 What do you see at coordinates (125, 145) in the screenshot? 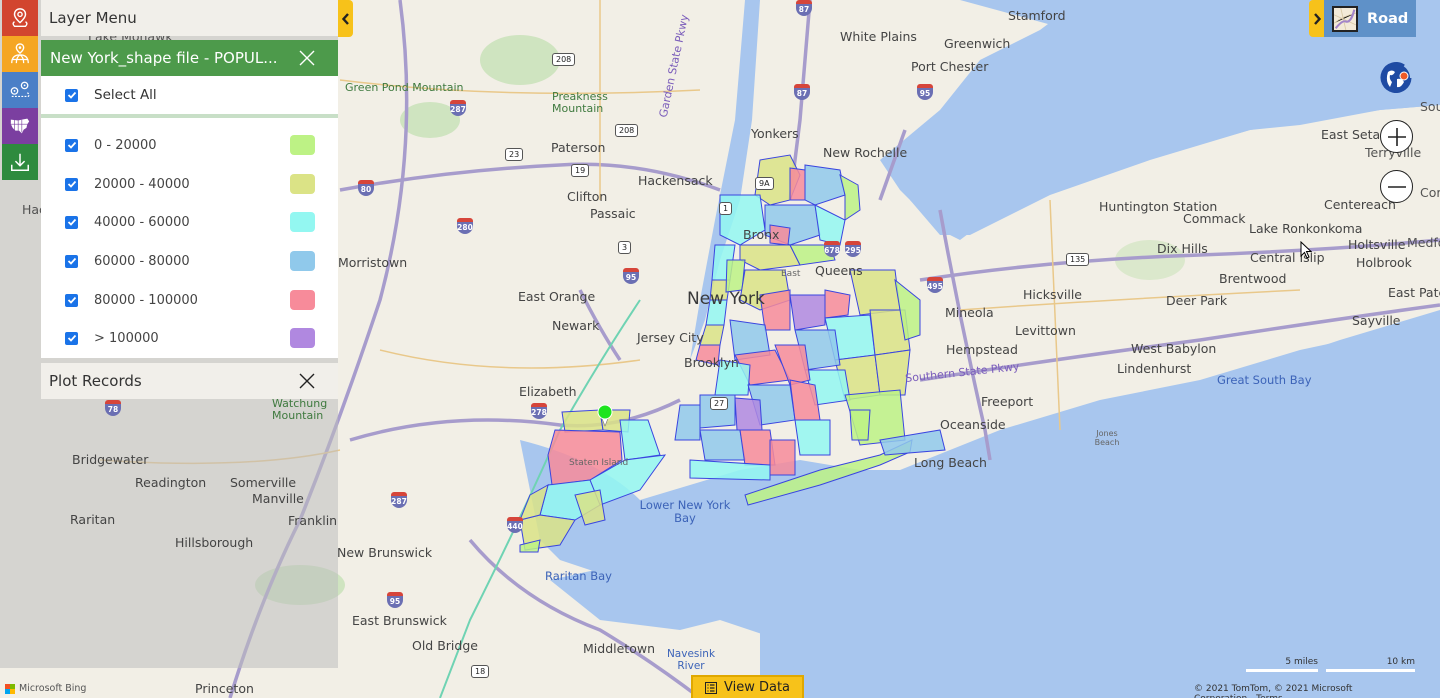
I see `legend-label: 0 - 20000` at bounding box center [125, 145].